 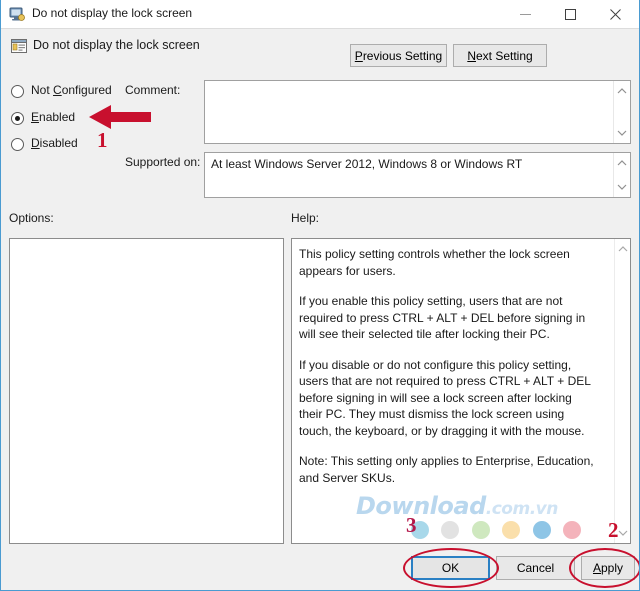 I want to click on ok-button: OK, so click(x=450, y=568).